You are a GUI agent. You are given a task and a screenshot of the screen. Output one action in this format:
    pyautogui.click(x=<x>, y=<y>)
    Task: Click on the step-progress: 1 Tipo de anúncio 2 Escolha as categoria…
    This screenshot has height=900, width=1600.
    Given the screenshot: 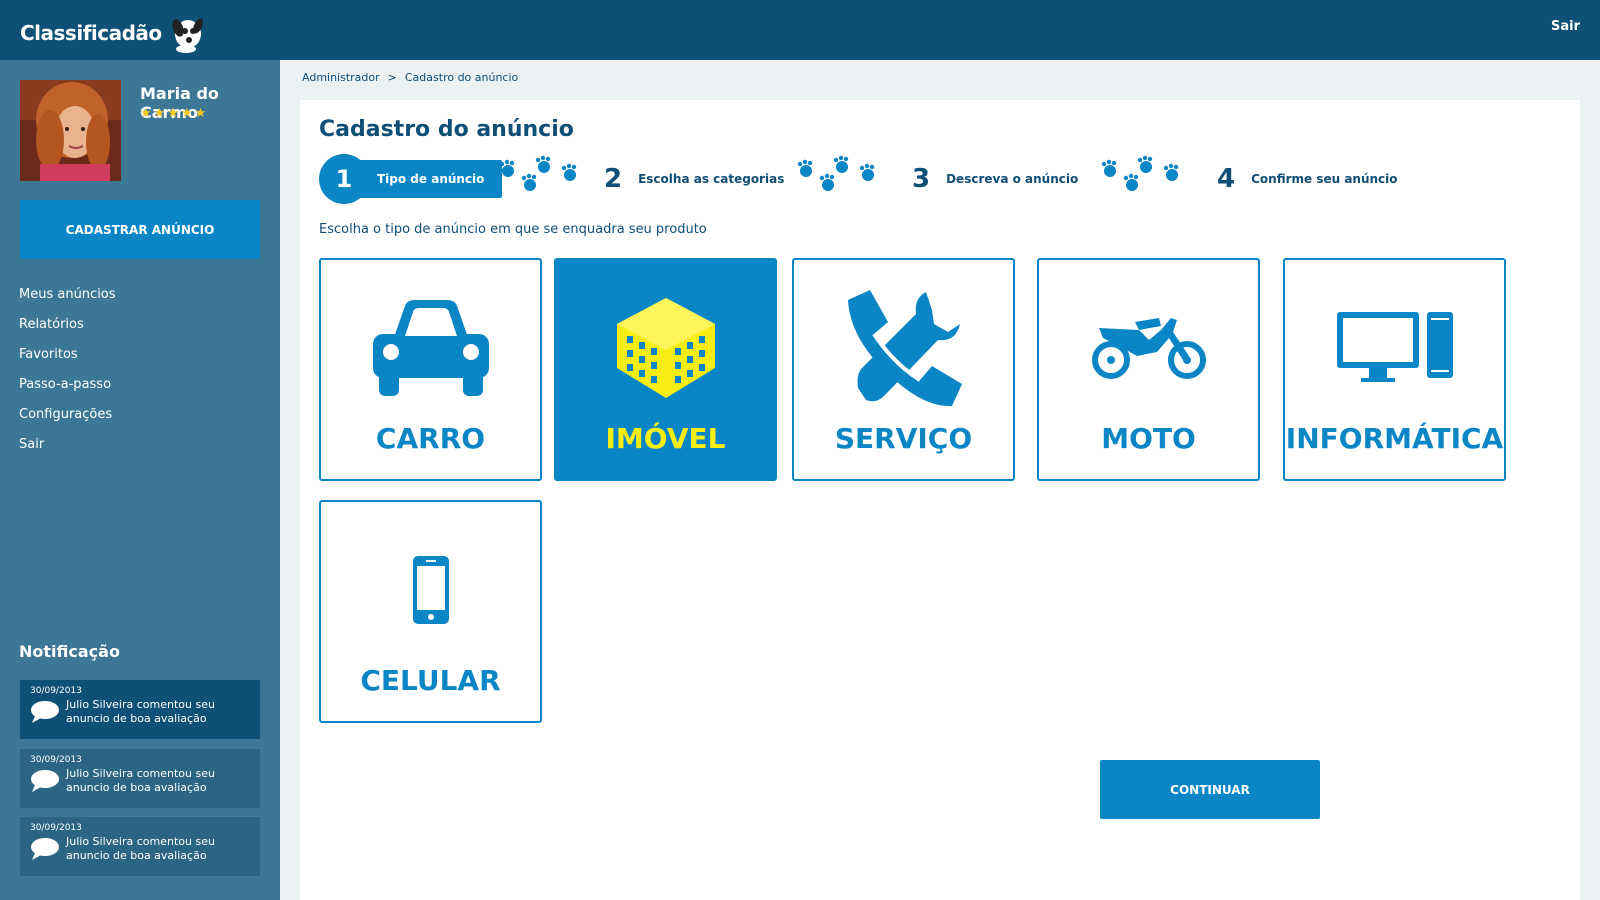 What is the action you would take?
    pyautogui.click(x=929, y=178)
    